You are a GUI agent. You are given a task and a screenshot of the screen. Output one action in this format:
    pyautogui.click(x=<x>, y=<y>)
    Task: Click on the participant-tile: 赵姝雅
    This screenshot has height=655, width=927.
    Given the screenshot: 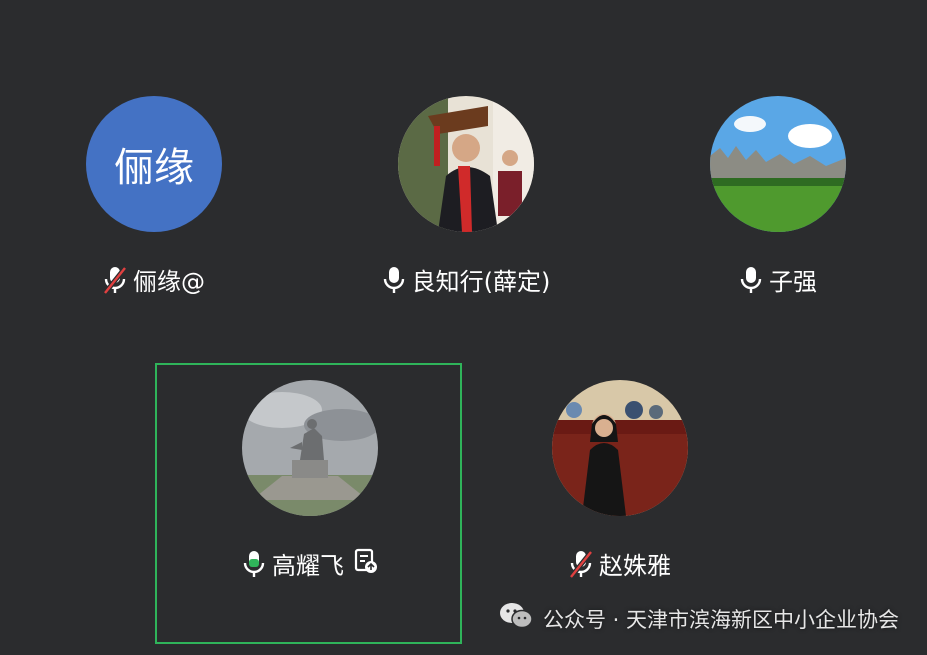 What is the action you would take?
    pyautogui.click(x=620, y=480)
    